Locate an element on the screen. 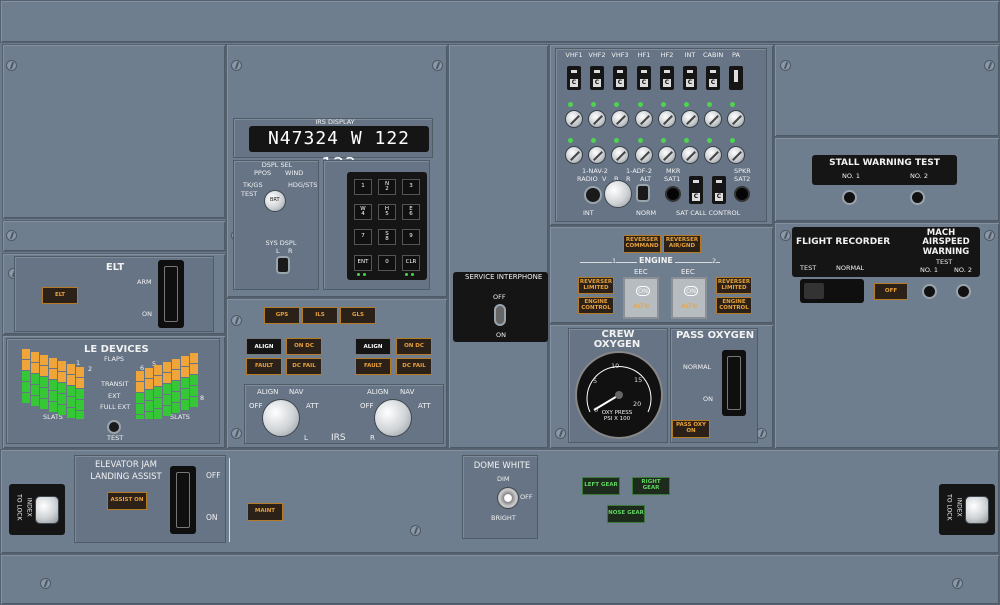  audio-selector-label: HF2 is located at coordinates (667, 55).